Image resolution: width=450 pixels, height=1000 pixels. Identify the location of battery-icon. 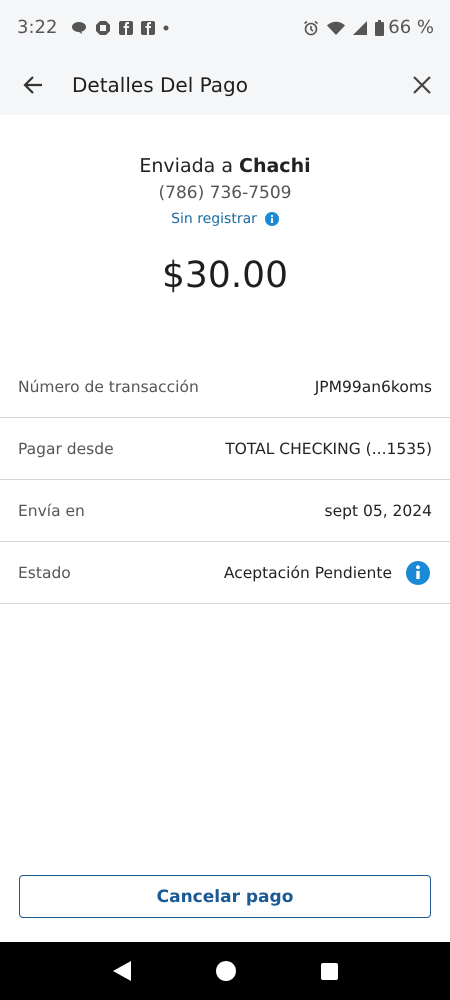
(379, 28).